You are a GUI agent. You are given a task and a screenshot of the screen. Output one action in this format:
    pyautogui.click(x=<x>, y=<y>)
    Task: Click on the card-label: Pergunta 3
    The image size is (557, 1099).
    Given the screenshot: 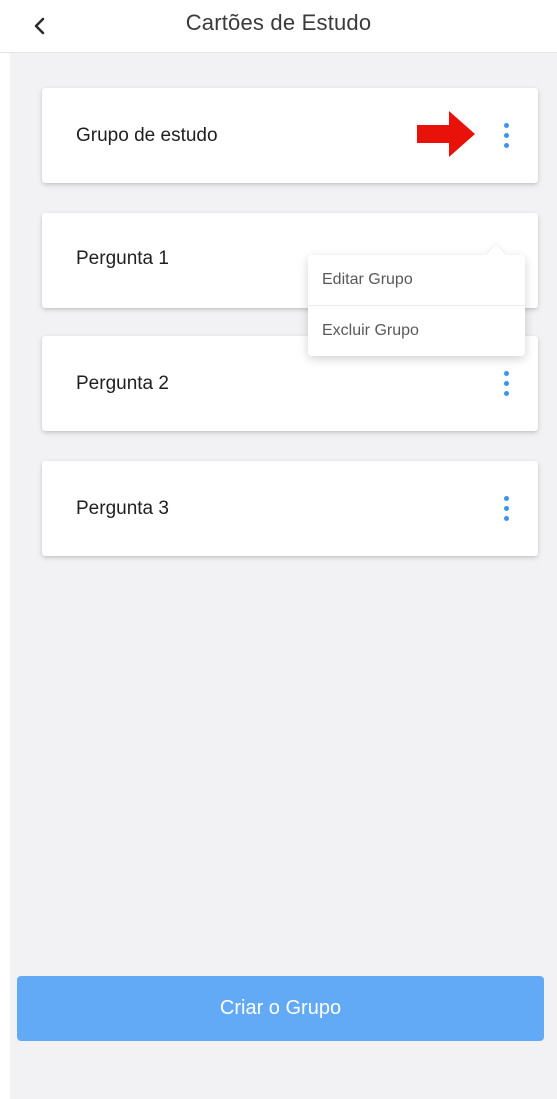 What is the action you would take?
    pyautogui.click(x=122, y=508)
    